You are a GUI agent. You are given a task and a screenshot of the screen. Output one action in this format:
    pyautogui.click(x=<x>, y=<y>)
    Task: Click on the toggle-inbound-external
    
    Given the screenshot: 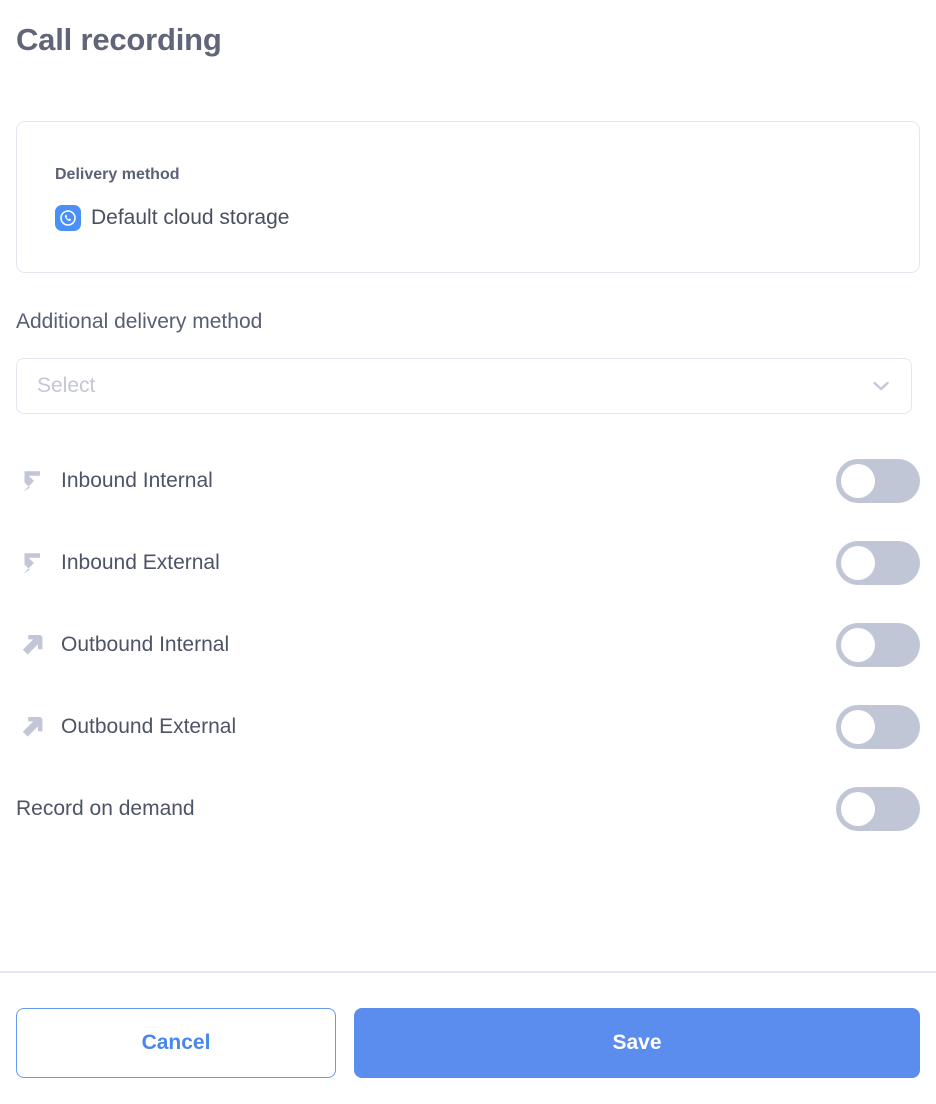 What is the action you would take?
    pyautogui.click(x=878, y=563)
    